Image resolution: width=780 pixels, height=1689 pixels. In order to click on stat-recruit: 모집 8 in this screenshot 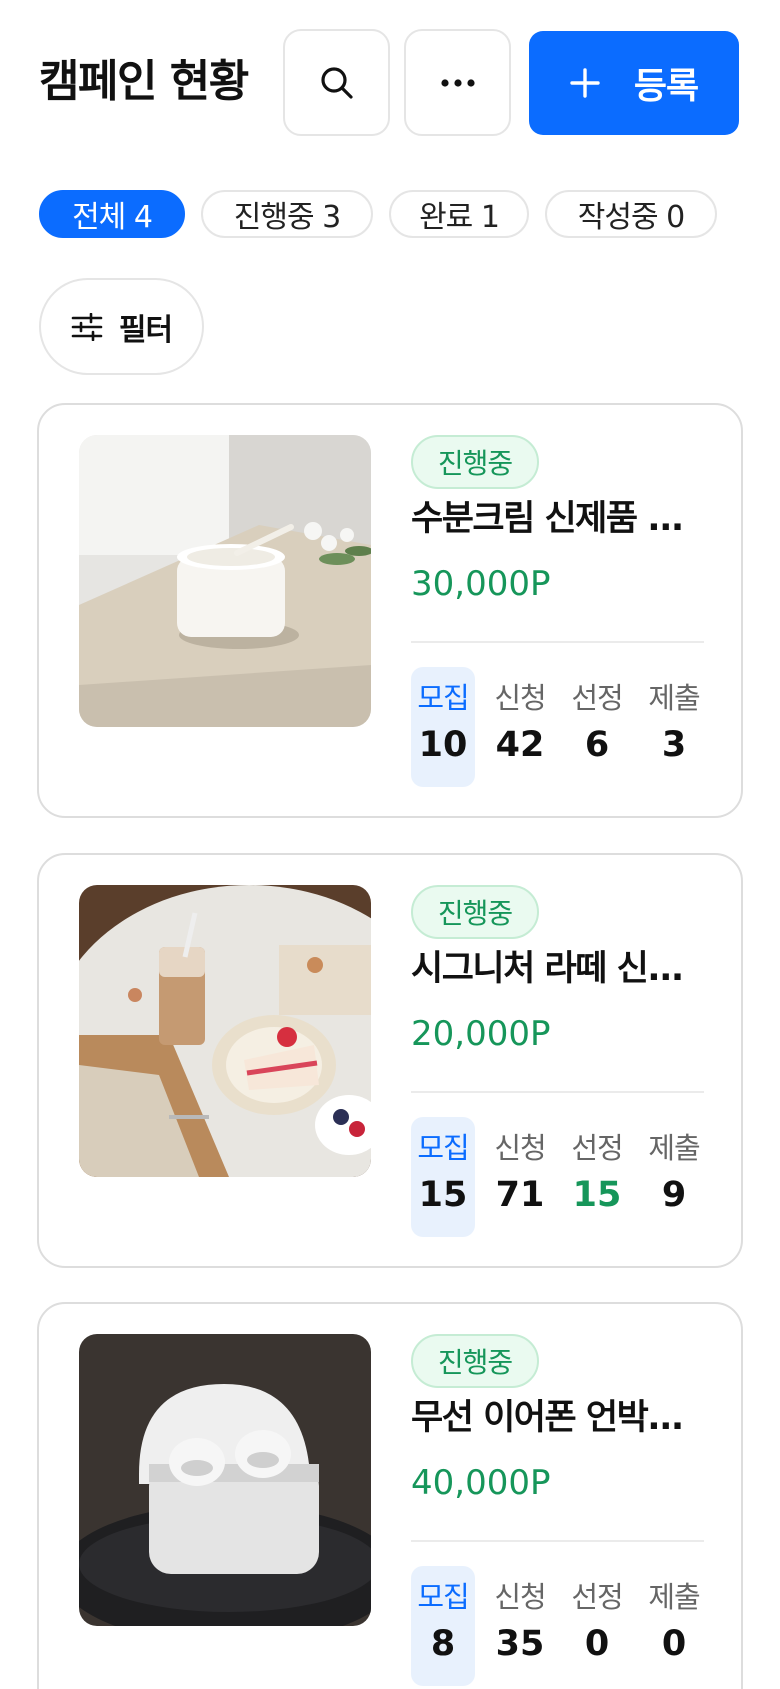, I will do `click(443, 1626)`.